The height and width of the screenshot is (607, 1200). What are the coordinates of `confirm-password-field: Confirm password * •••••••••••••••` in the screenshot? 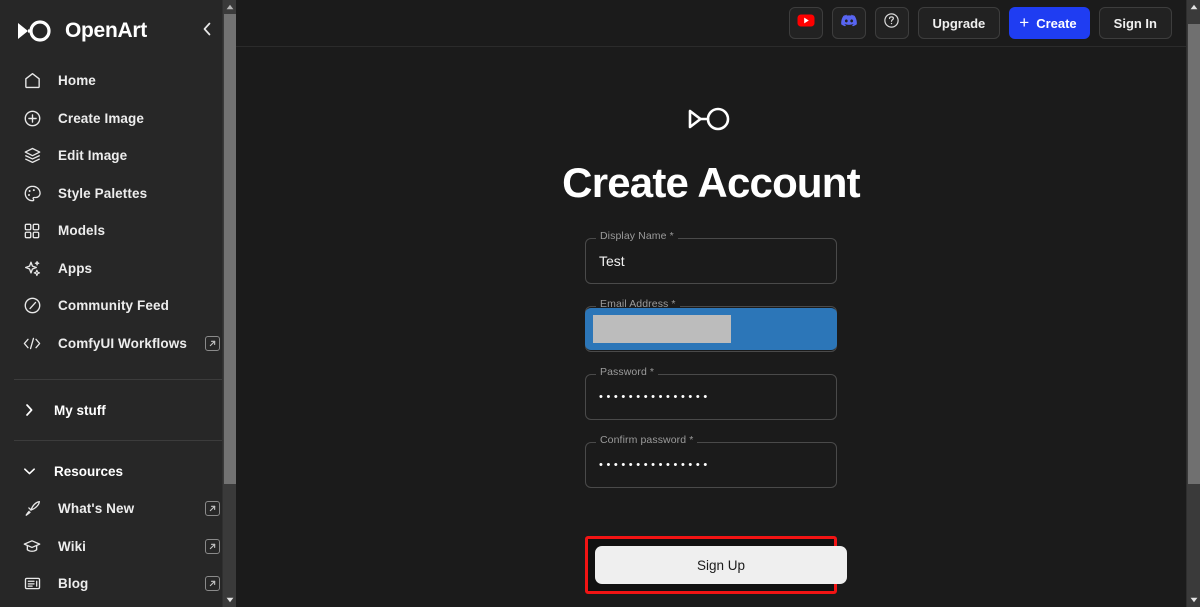 It's located at (711, 461).